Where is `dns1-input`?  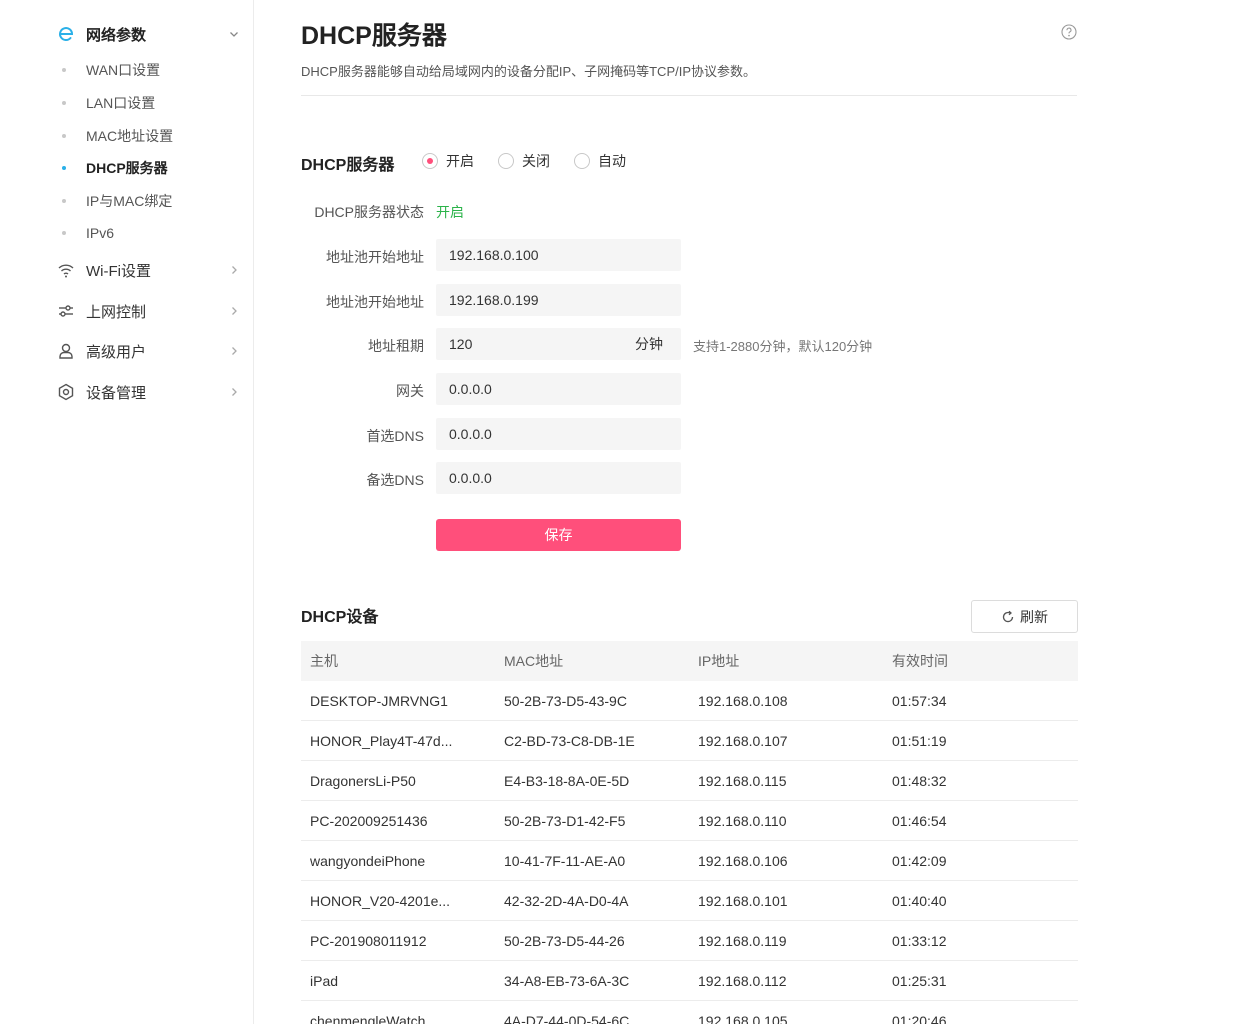 dns1-input is located at coordinates (558, 434).